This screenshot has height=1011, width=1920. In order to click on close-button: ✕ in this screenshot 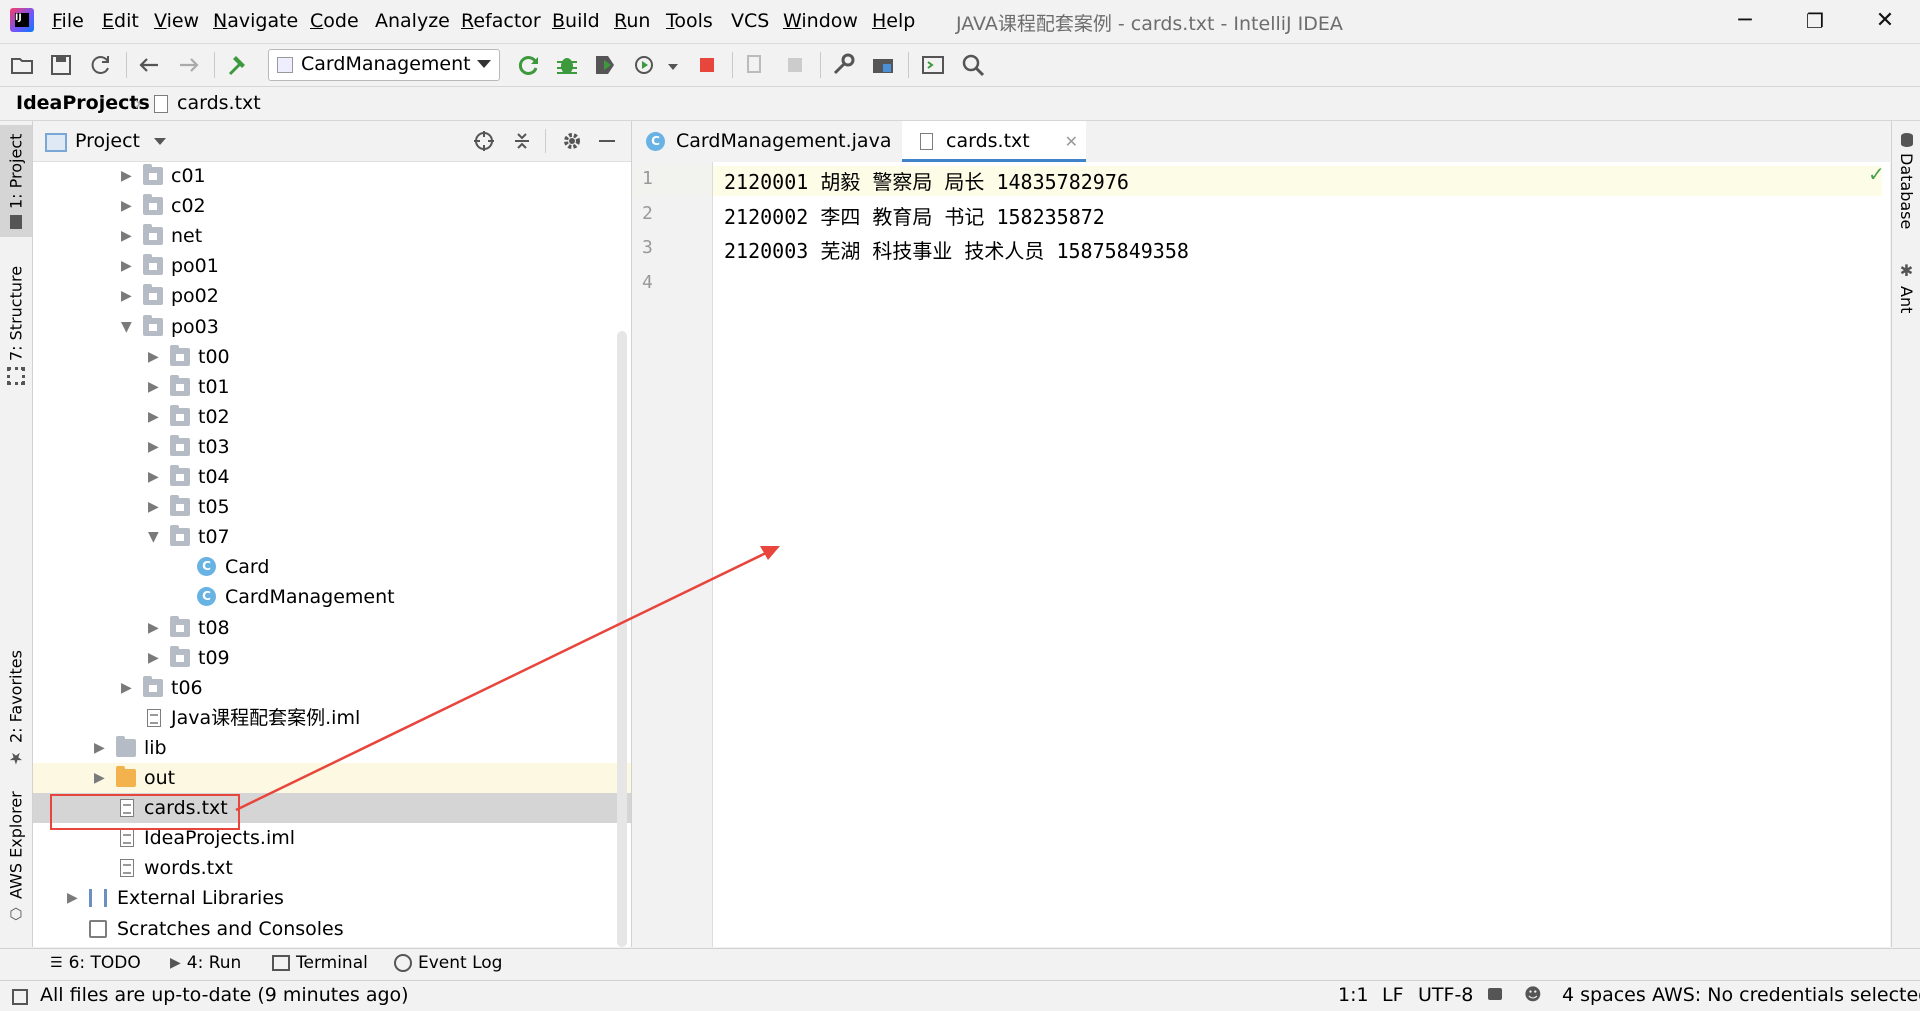, I will do `click(1885, 21)`.